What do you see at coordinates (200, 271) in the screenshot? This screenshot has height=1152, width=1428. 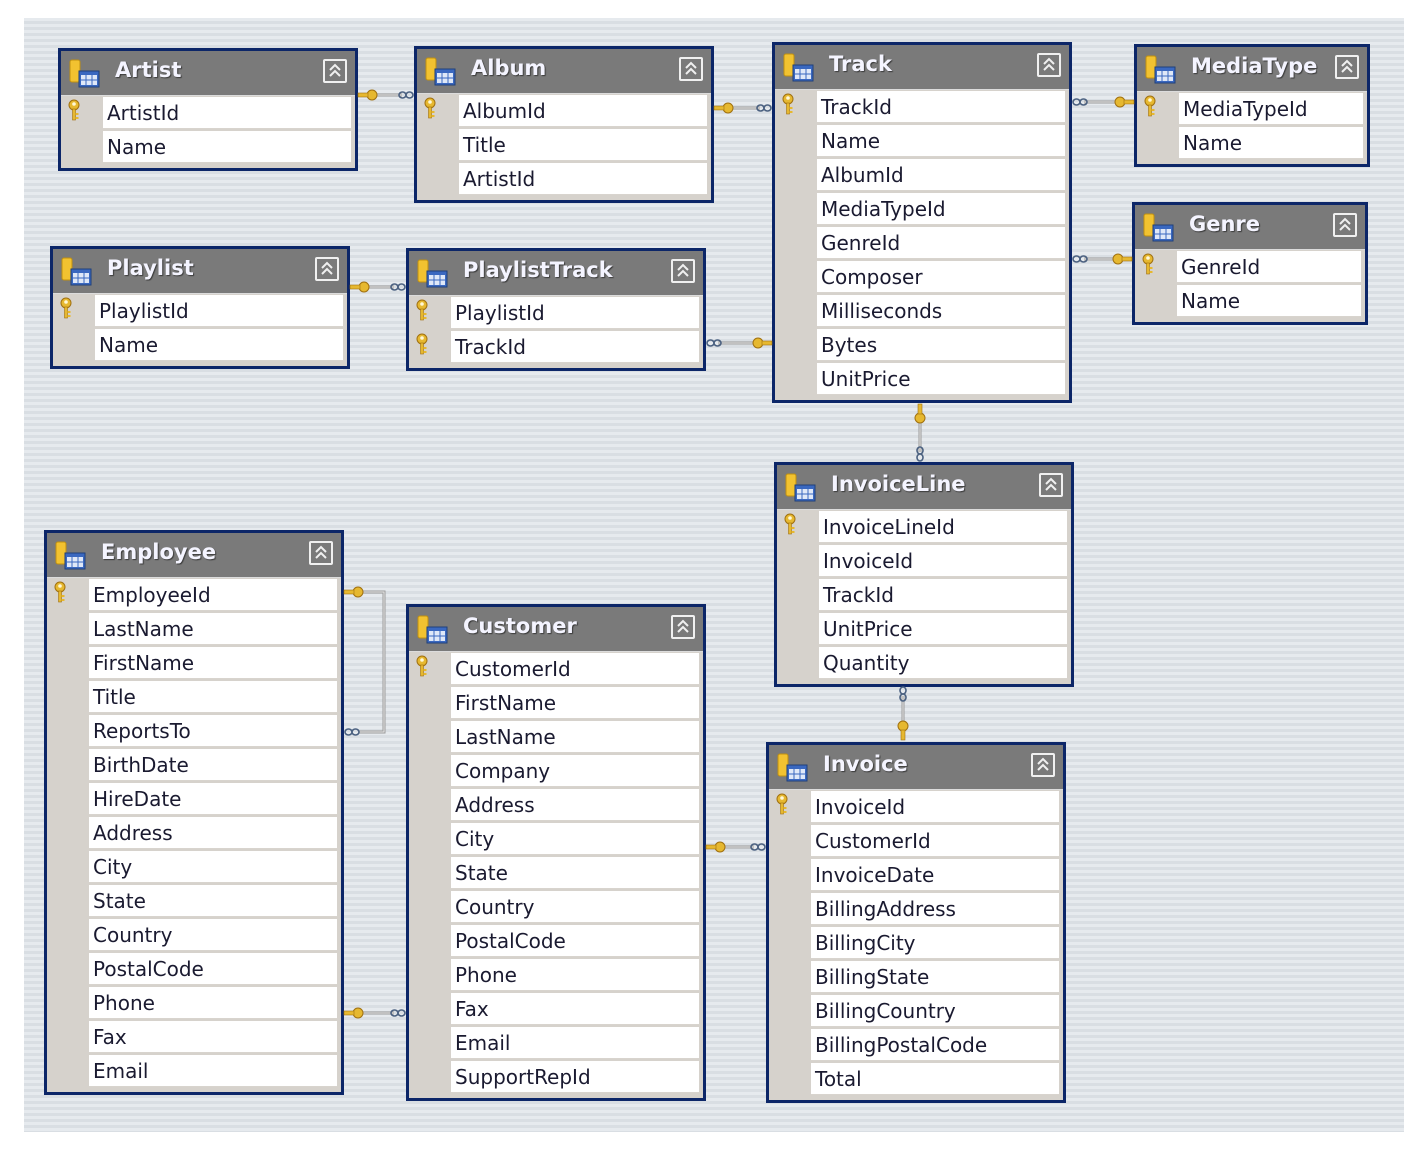 I see `table-header: Playlist` at bounding box center [200, 271].